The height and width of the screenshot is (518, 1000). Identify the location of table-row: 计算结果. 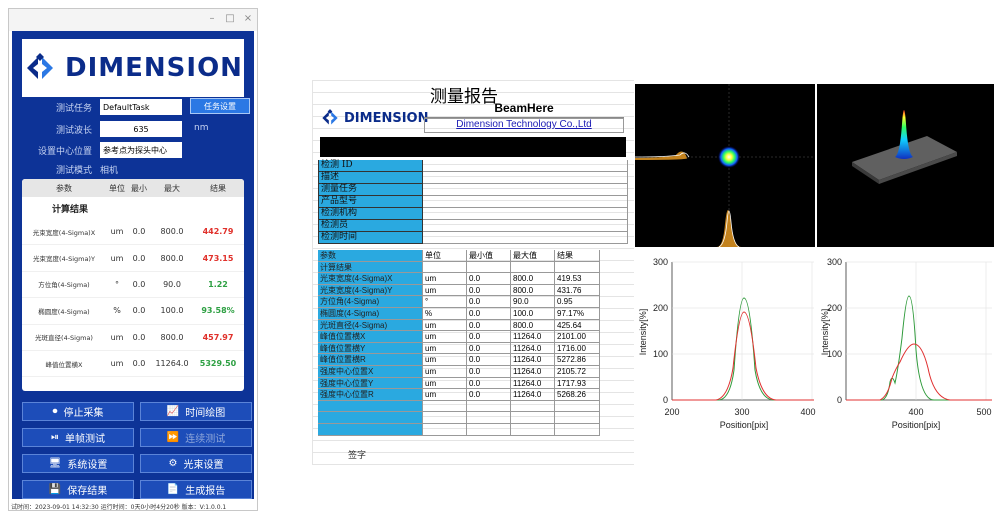
(473, 267).